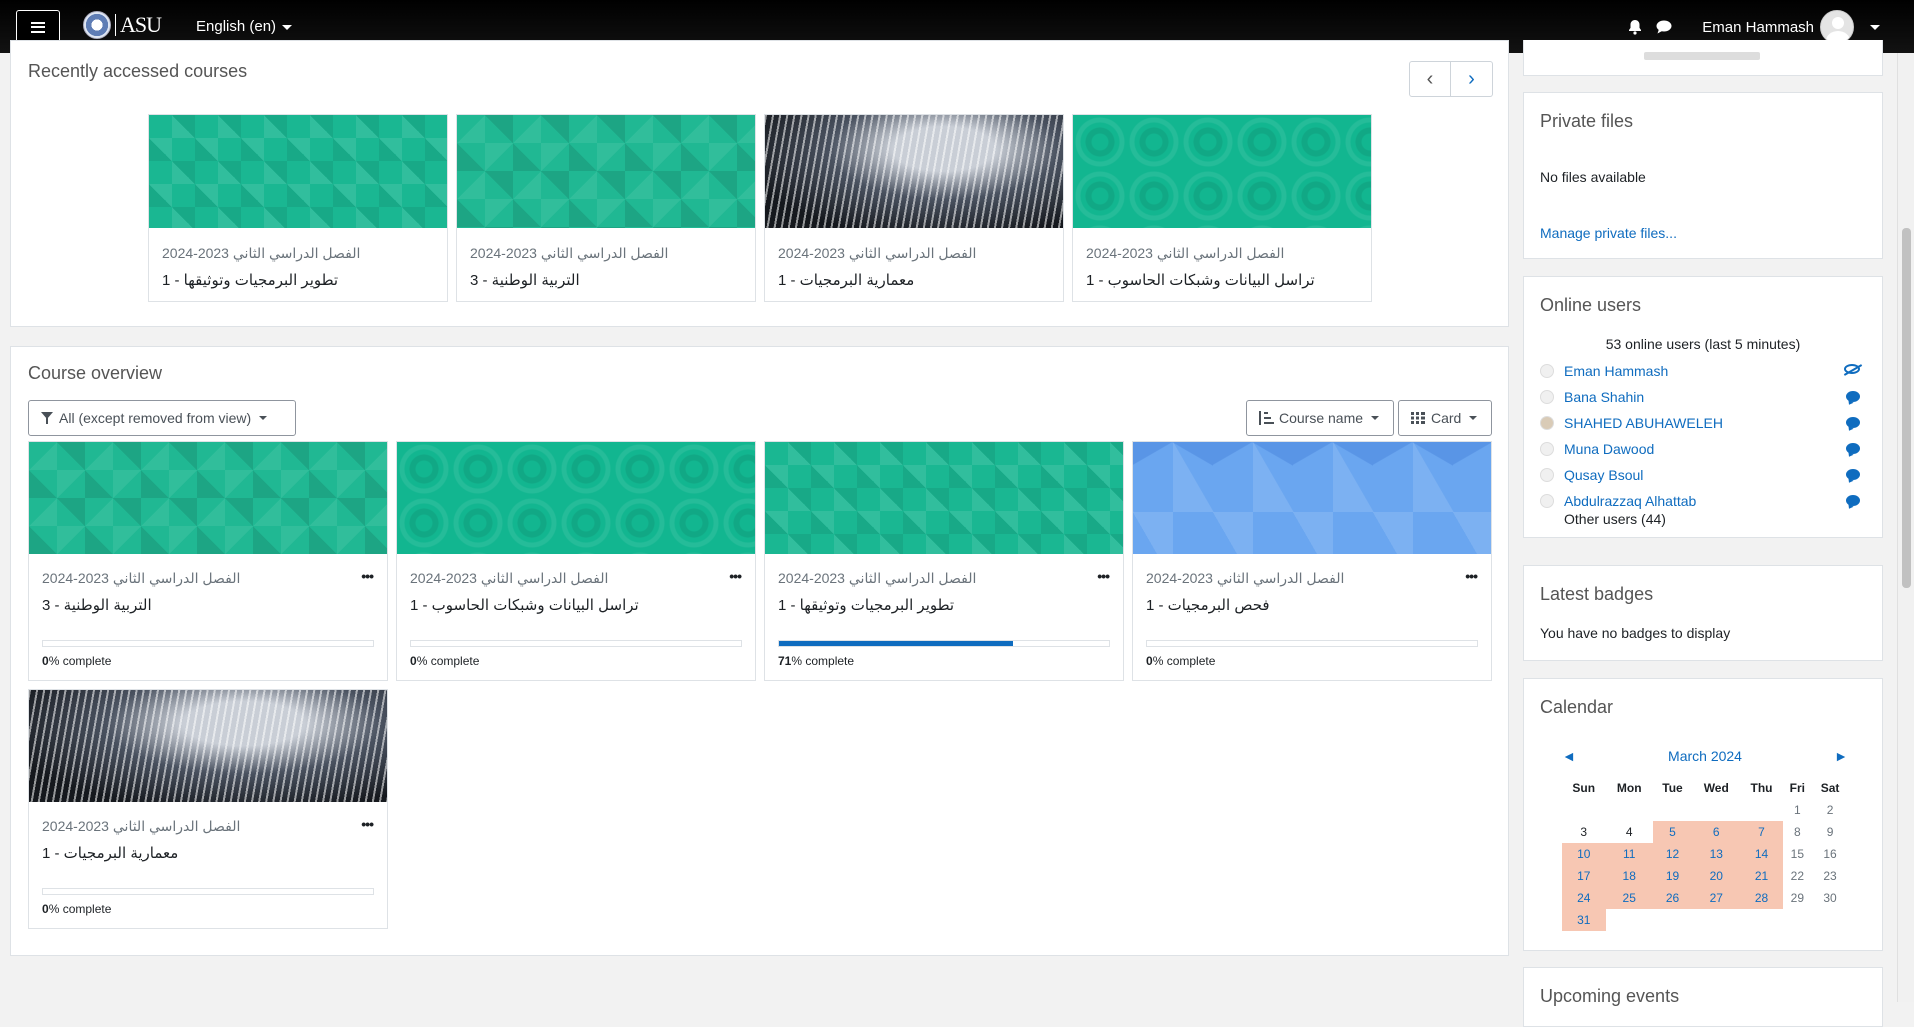  I want to click on user-link: Bana Shahin, so click(1604, 397).